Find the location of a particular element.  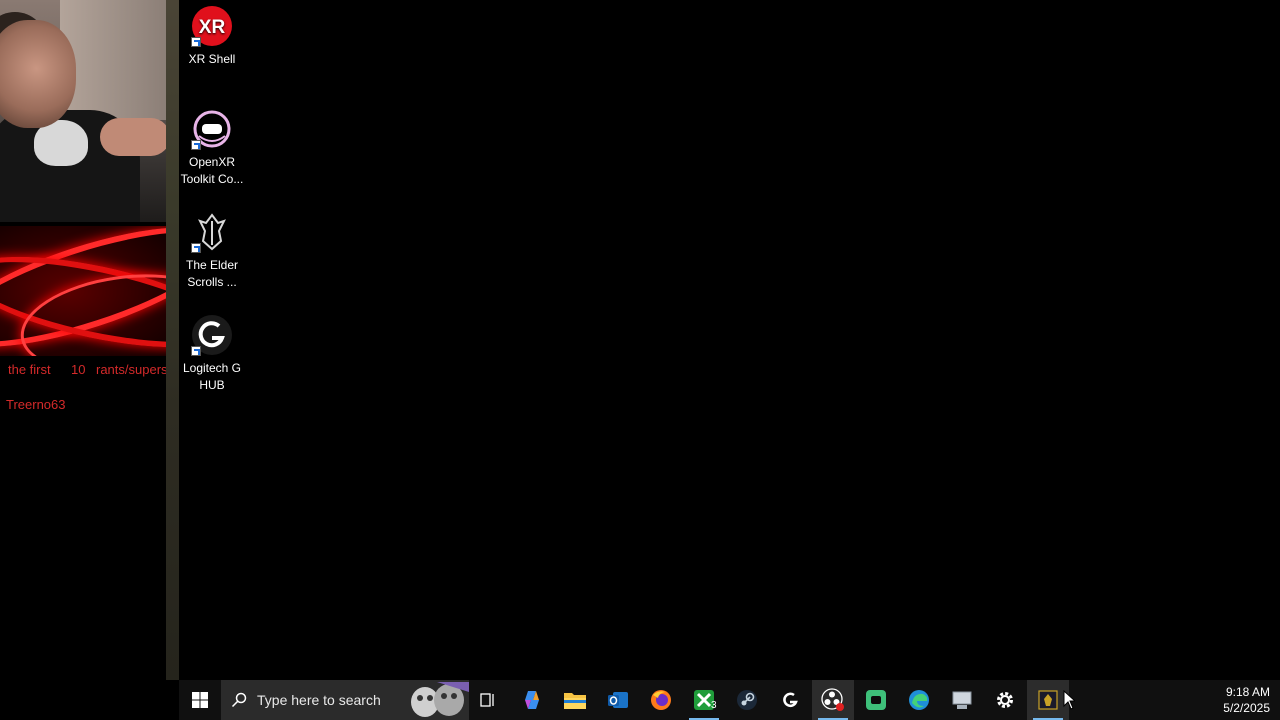

search-highlight-owls-icon is located at coordinates (440, 699).